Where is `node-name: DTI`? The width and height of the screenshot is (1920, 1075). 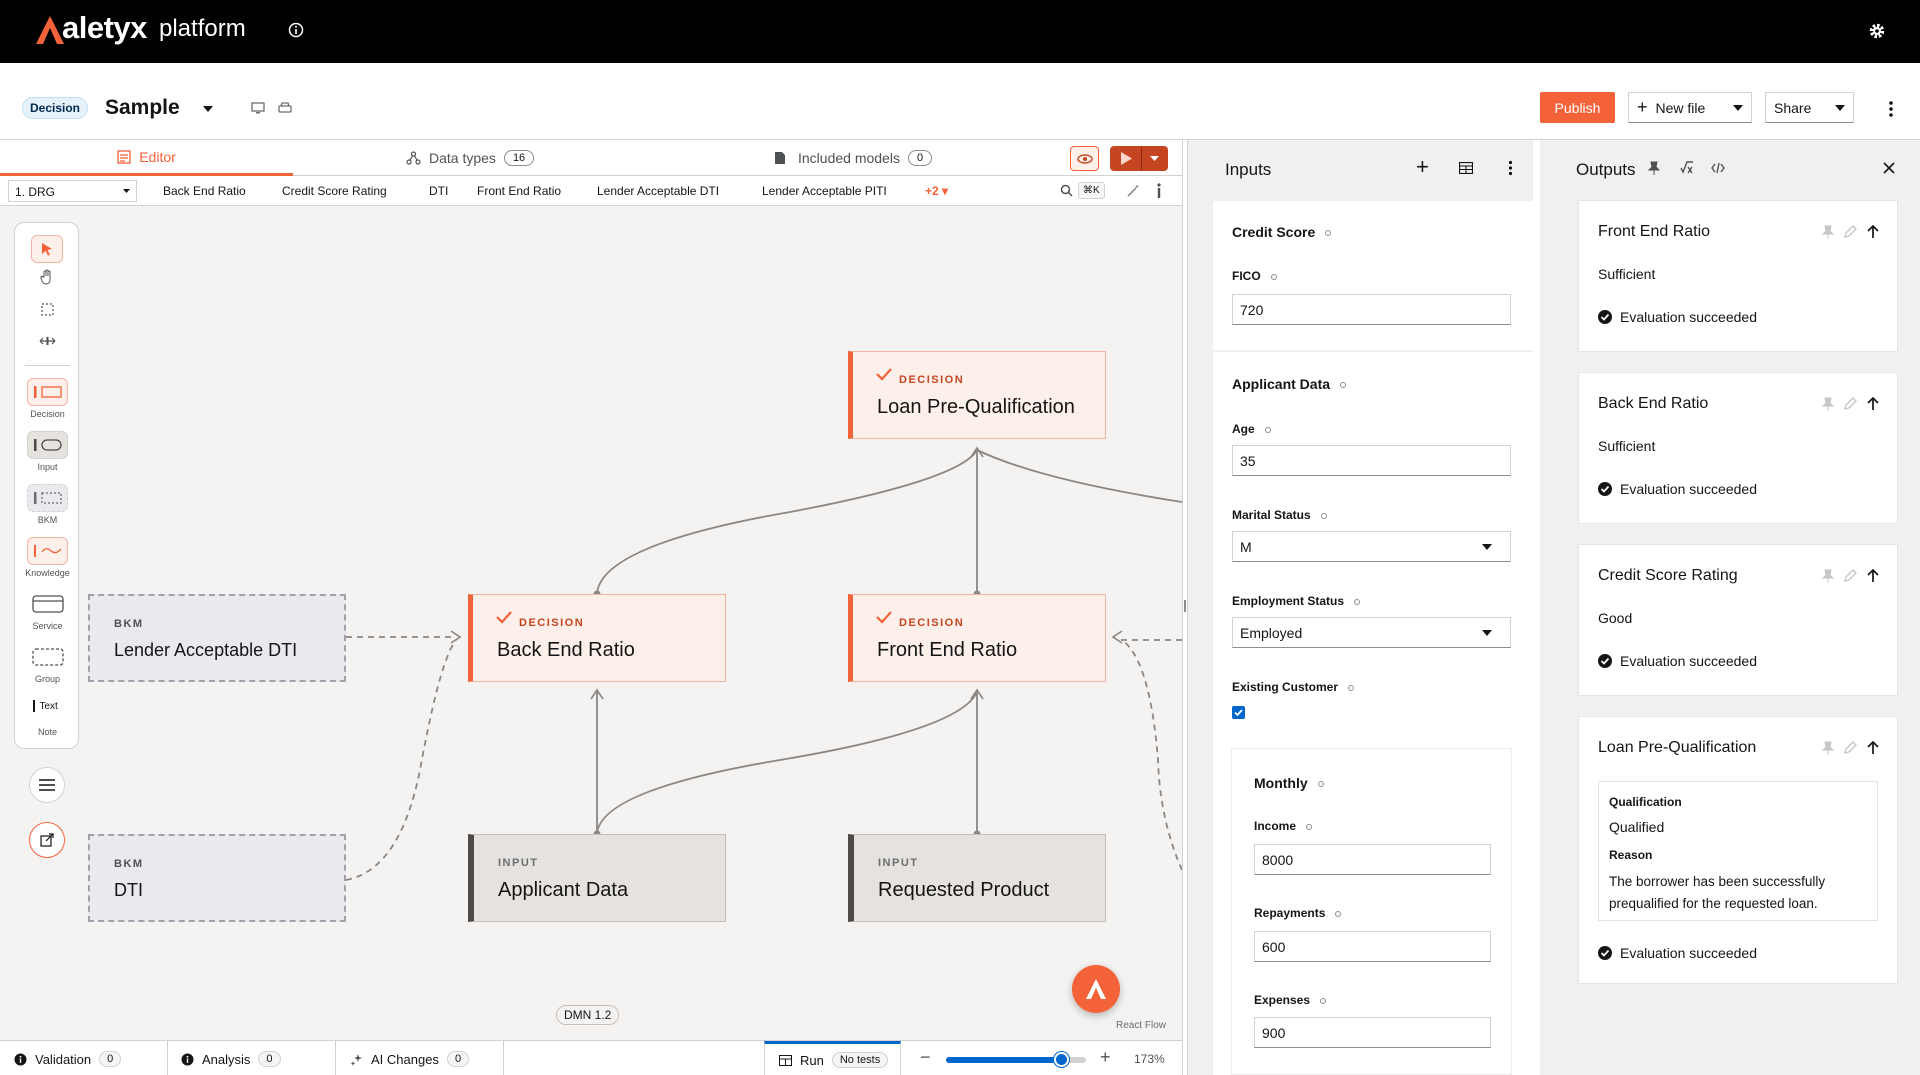 node-name: DTI is located at coordinates (128, 890).